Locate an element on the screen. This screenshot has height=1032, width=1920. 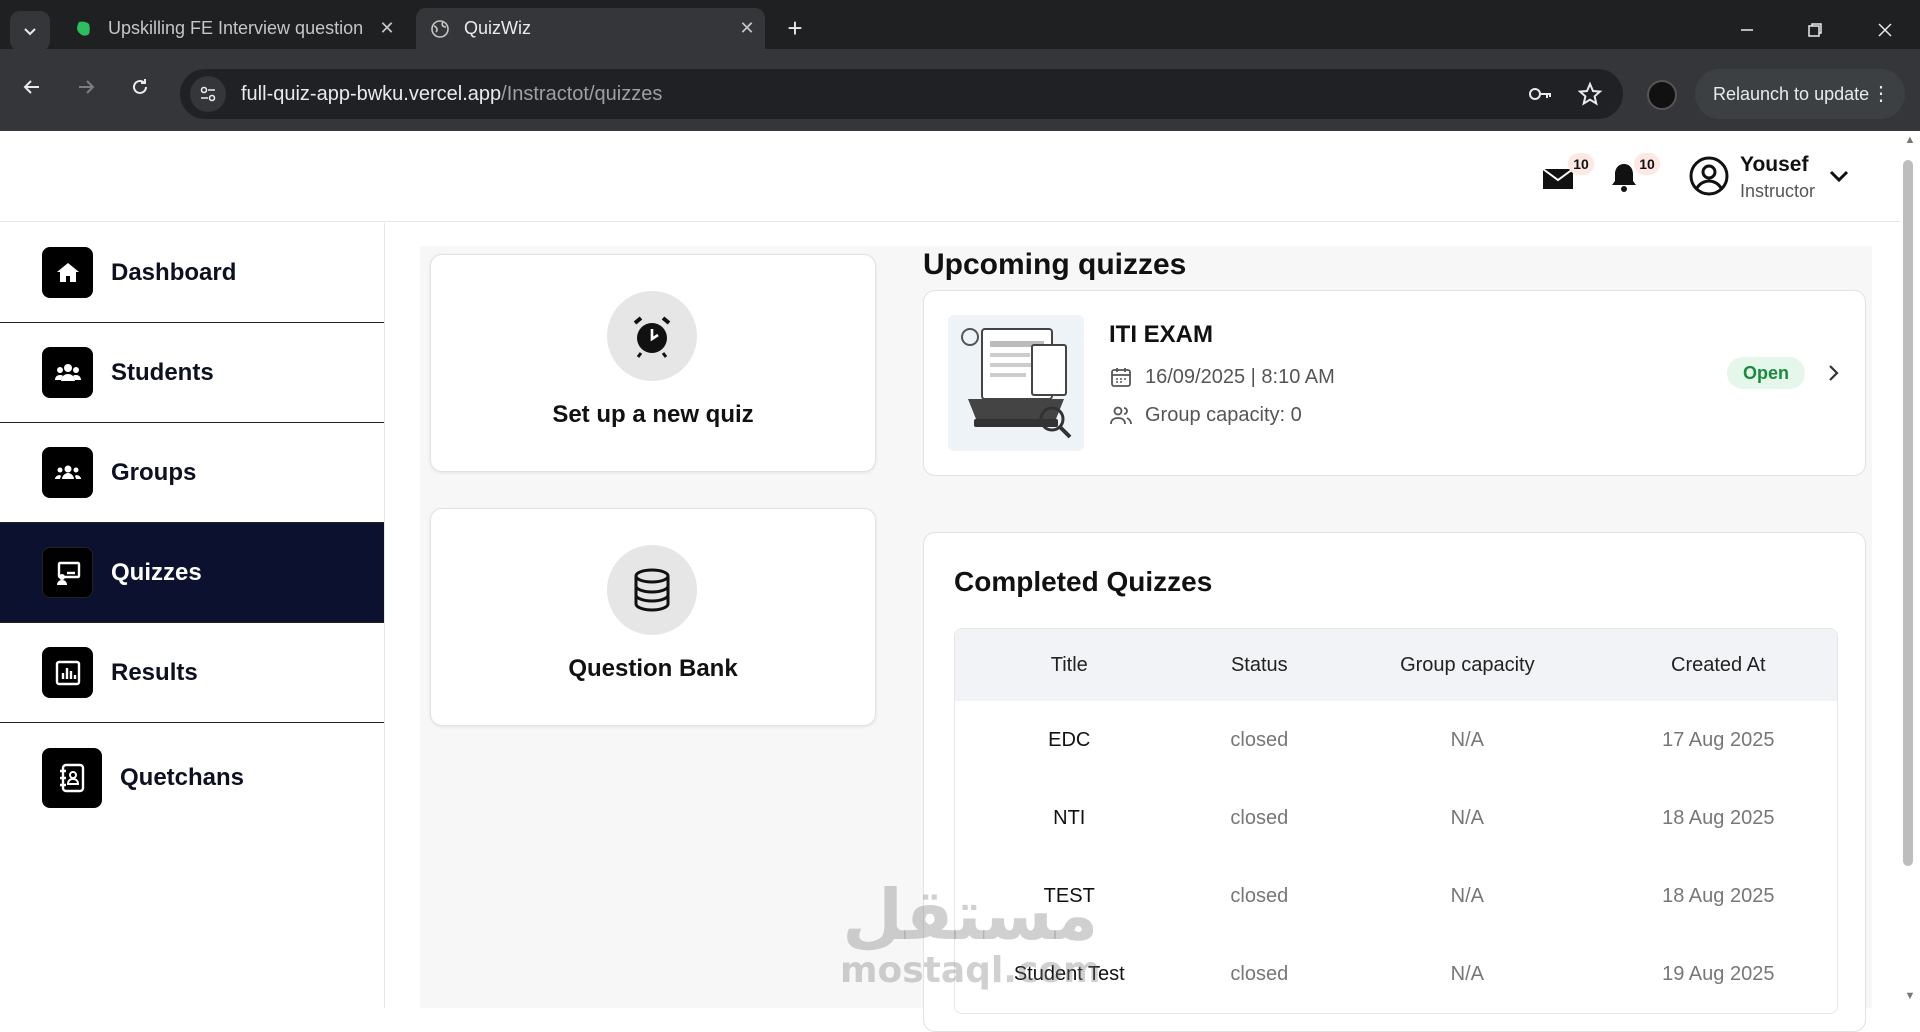
reload-button is located at coordinates (140, 87).